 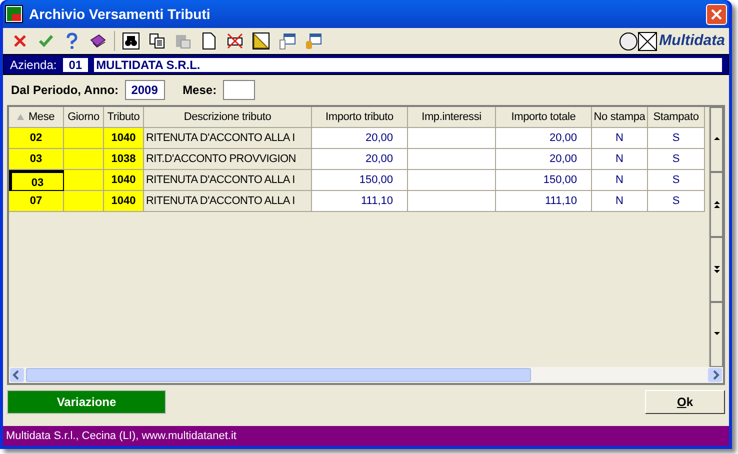 I want to click on crossed-box-icon, so click(x=648, y=41).